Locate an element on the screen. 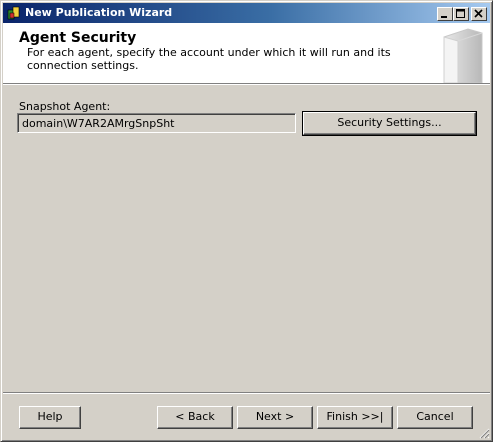 The image size is (493, 442). document-art-icon is located at coordinates (460, 53).